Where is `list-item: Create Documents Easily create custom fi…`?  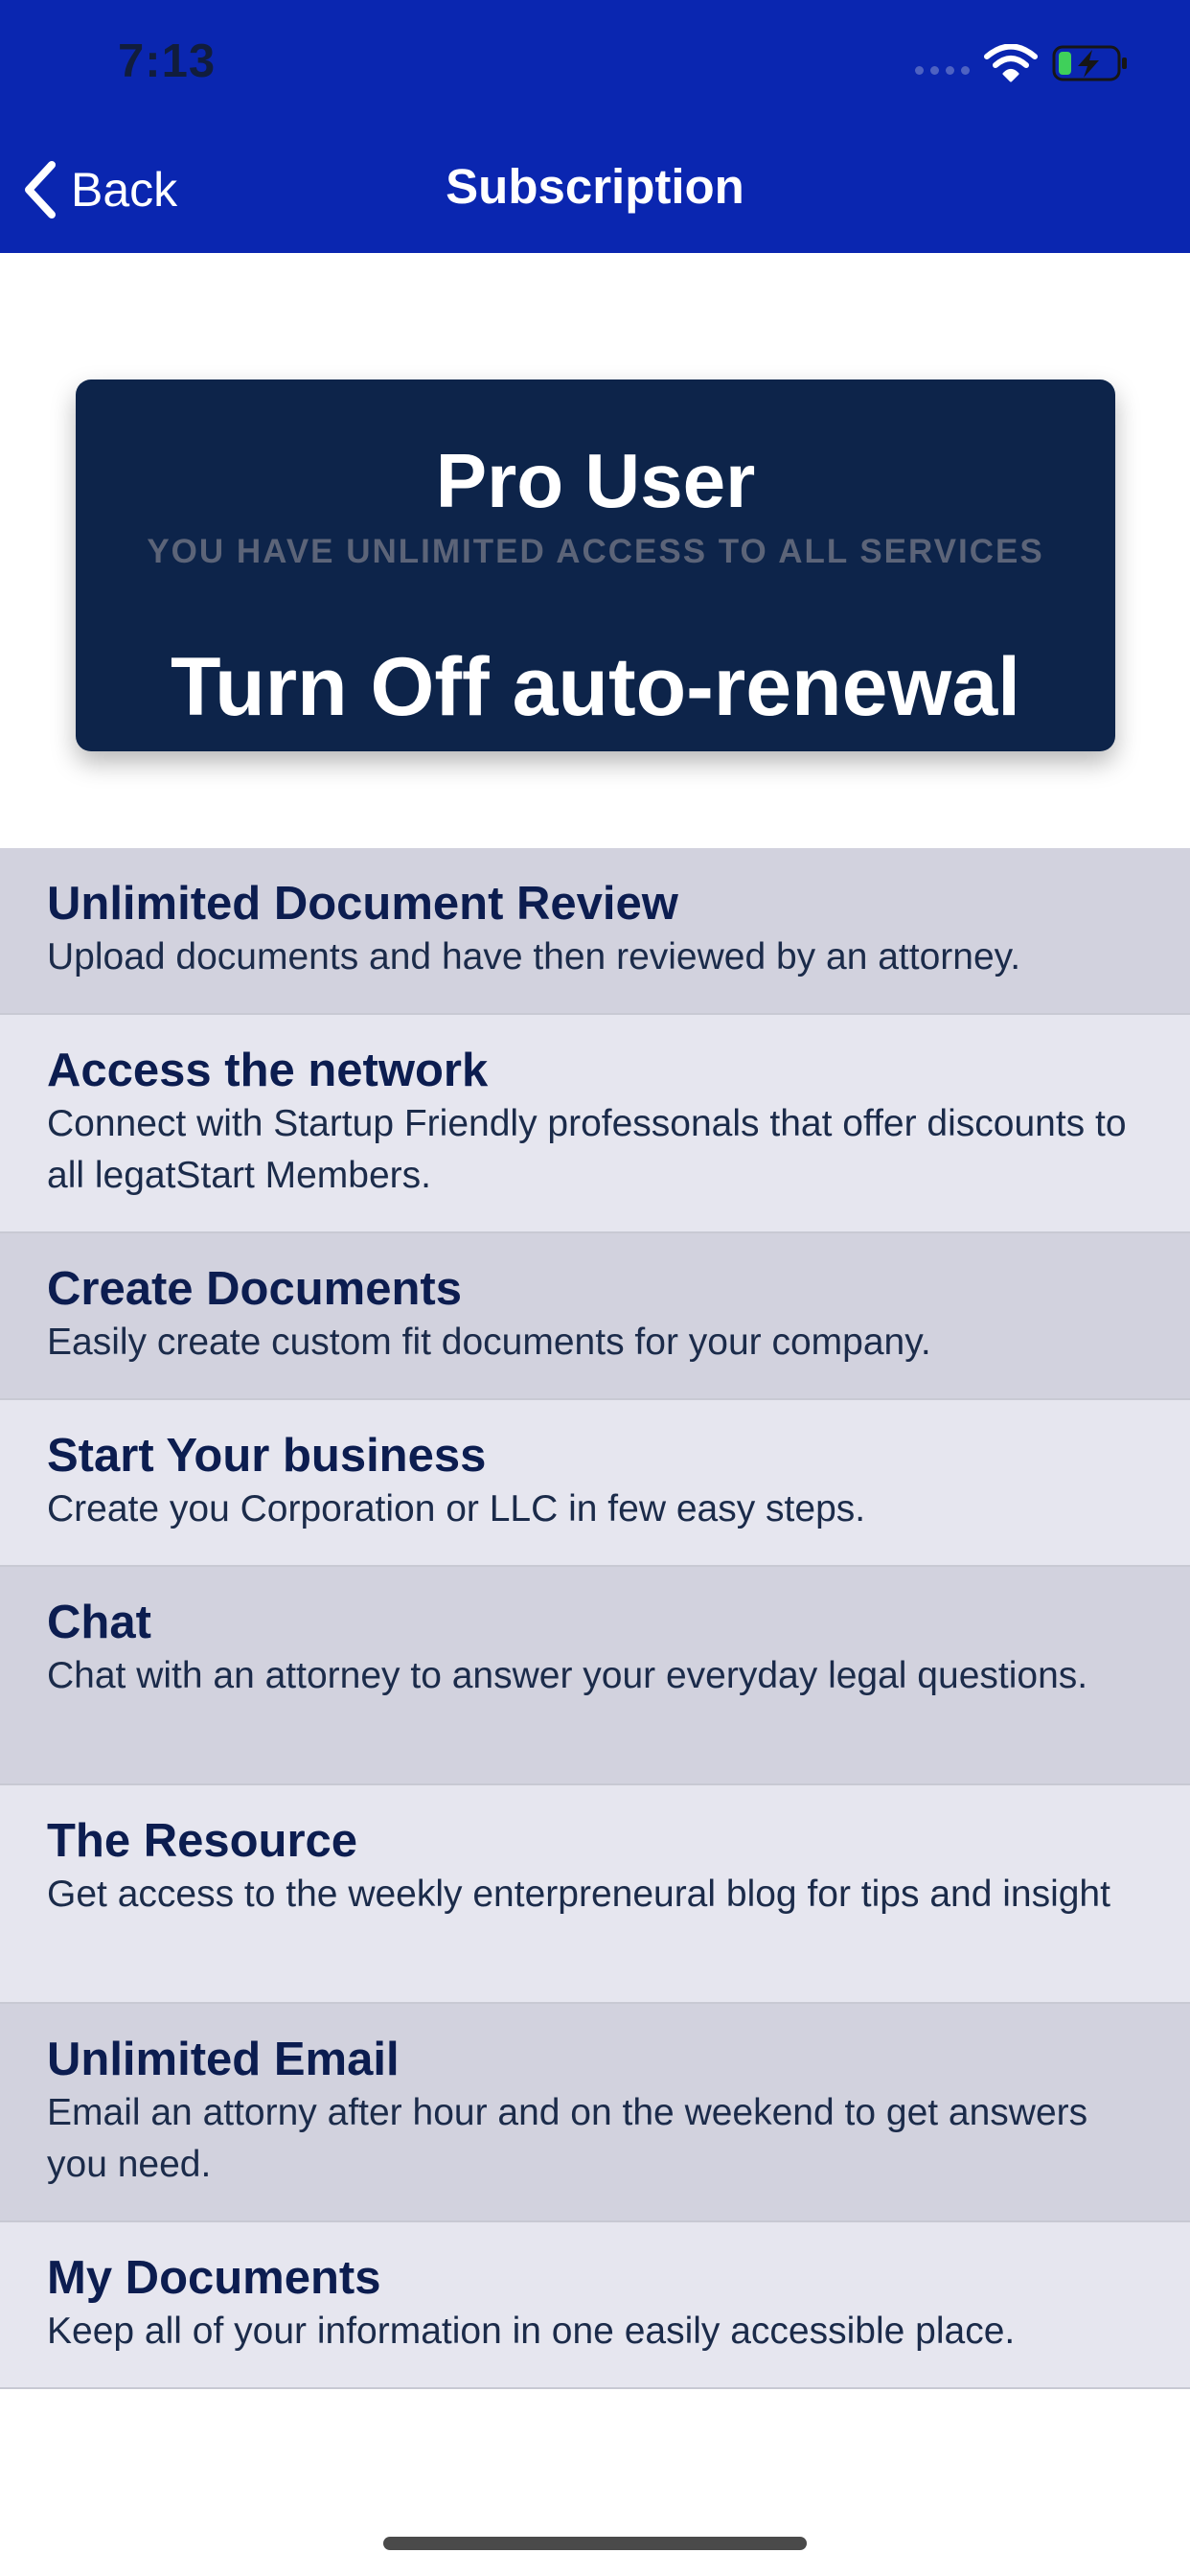
list-item: Create Documents Easily create custom fi… is located at coordinates (595, 1316).